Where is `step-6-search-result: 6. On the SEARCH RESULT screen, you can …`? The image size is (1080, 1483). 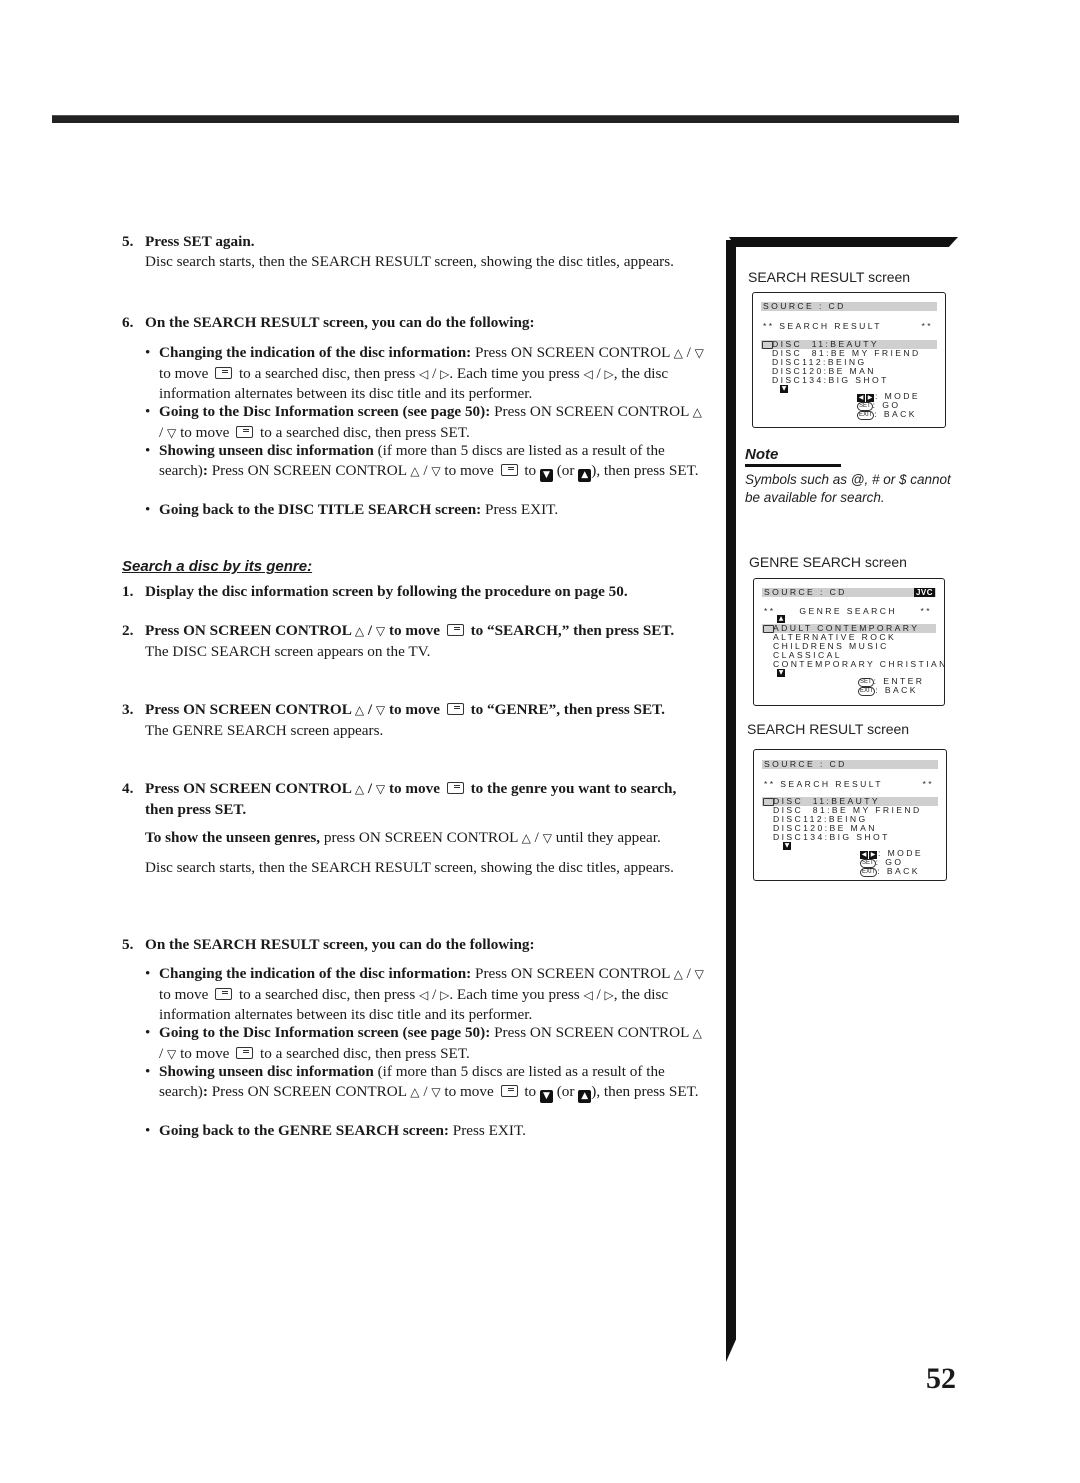 step-6-search-result: 6. On the SEARCH RESULT screen, you can … is located at coordinates (412, 323).